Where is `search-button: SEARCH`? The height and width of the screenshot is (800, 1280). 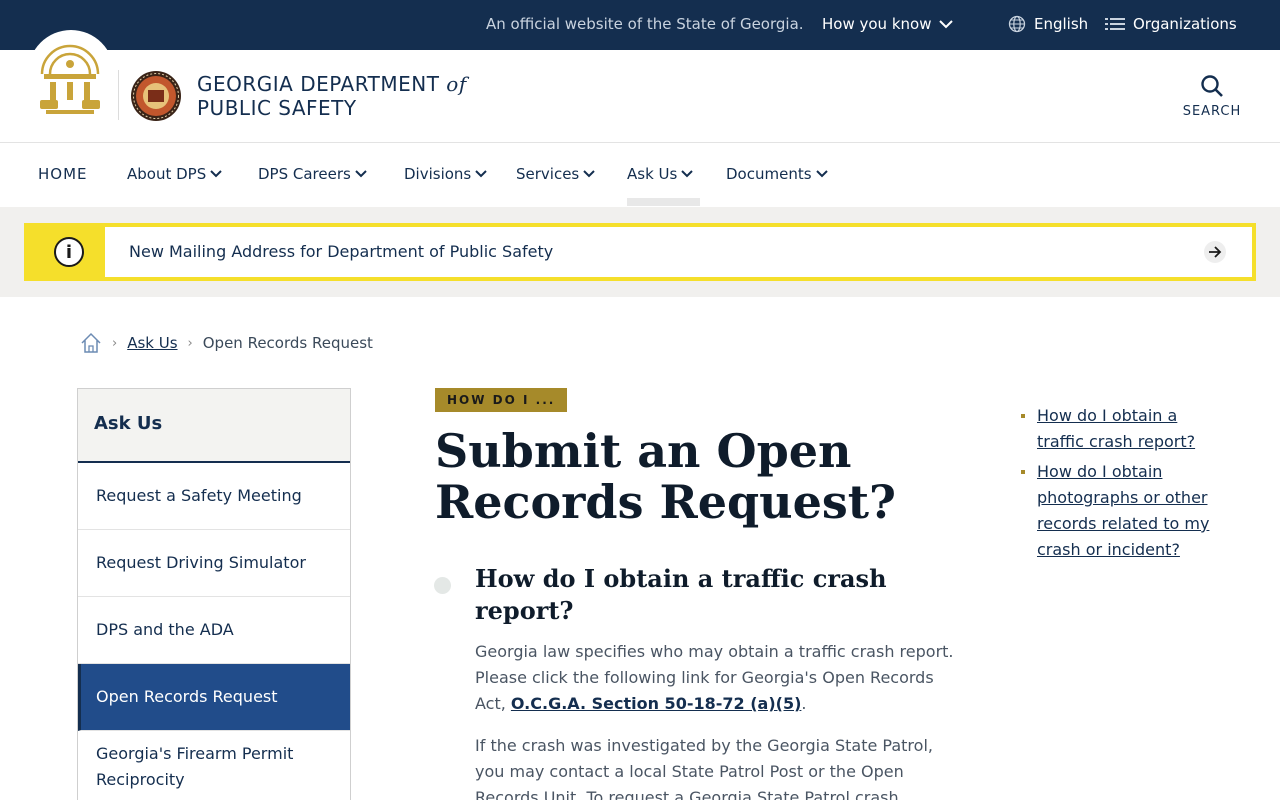
search-button: SEARCH is located at coordinates (1212, 96).